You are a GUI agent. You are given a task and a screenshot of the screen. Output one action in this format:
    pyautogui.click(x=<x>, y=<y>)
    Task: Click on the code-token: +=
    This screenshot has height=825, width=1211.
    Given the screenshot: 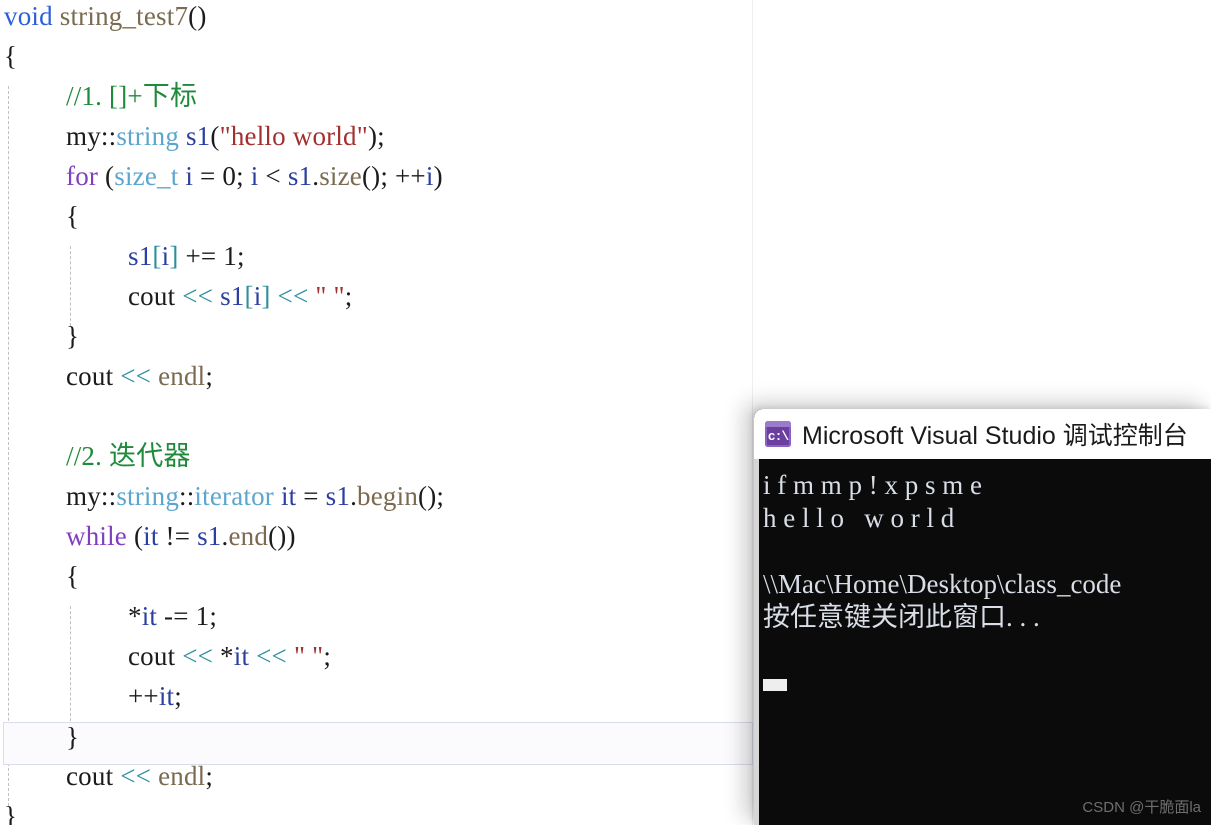 What is the action you would take?
    pyautogui.click(x=201, y=256)
    